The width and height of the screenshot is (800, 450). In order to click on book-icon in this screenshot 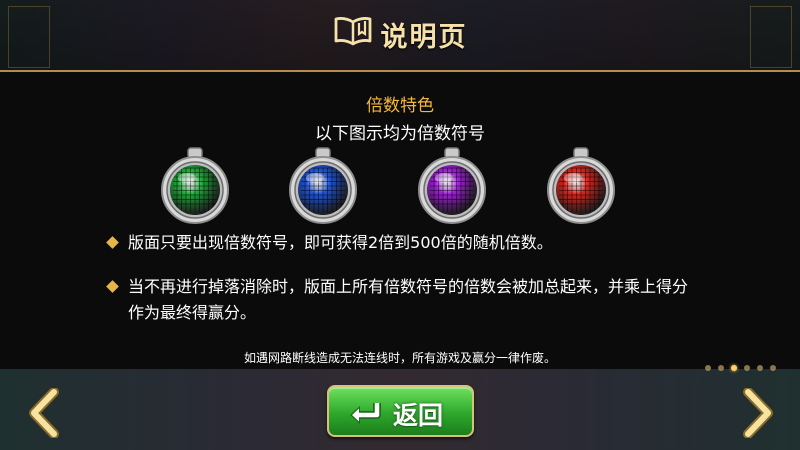, I will do `click(353, 34)`.